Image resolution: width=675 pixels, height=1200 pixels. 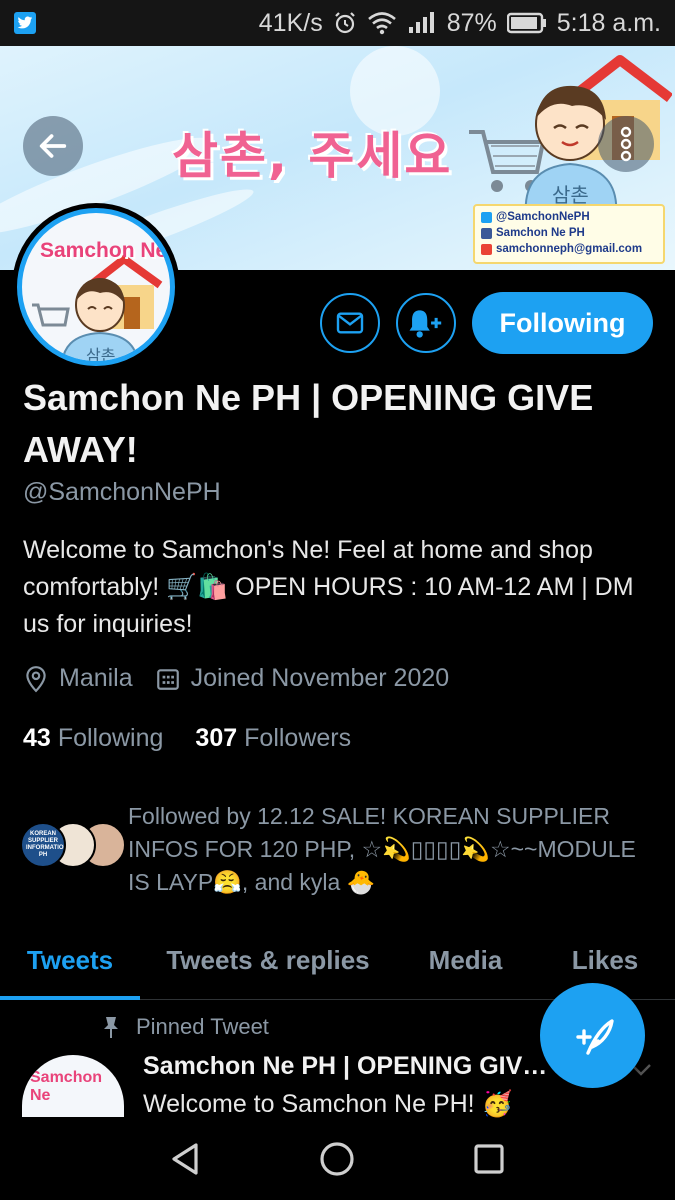 What do you see at coordinates (486, 249) in the screenshot?
I see `gmail-icon` at bounding box center [486, 249].